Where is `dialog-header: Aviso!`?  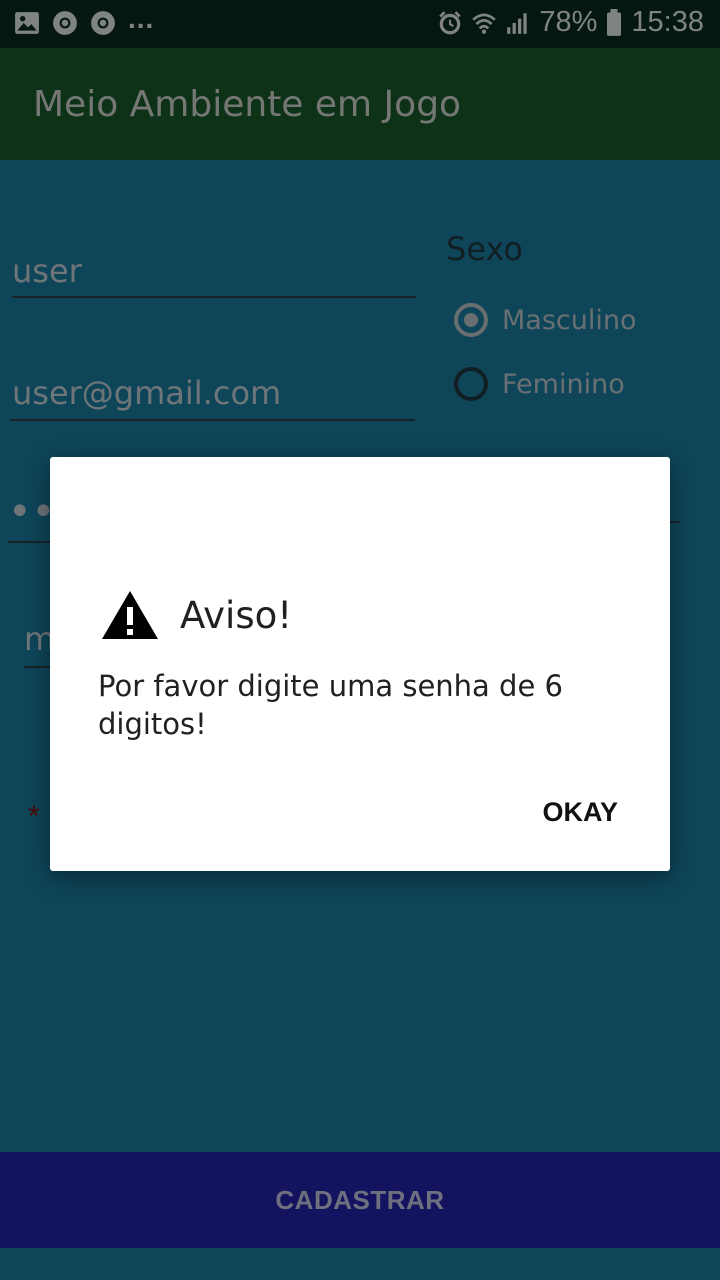
dialog-header: Aviso! is located at coordinates (196, 615).